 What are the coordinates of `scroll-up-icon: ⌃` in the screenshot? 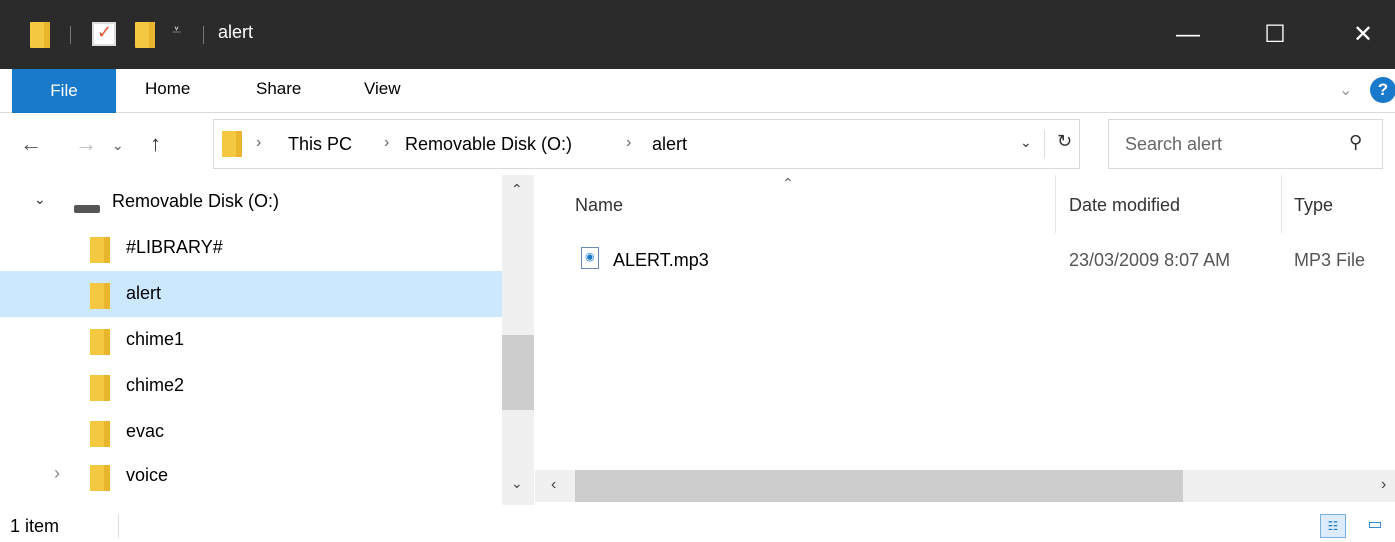 It's located at (517, 189).